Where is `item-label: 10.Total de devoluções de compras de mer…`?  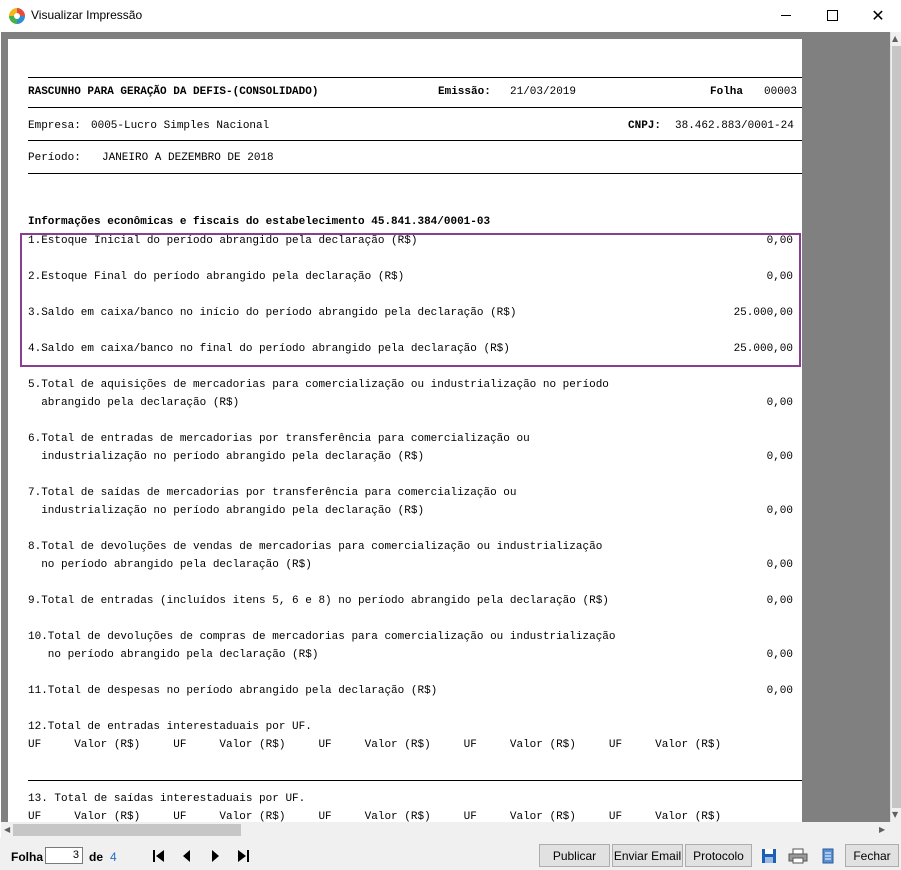 item-label: 10.Total de devoluções de compras de mer… is located at coordinates (322, 637).